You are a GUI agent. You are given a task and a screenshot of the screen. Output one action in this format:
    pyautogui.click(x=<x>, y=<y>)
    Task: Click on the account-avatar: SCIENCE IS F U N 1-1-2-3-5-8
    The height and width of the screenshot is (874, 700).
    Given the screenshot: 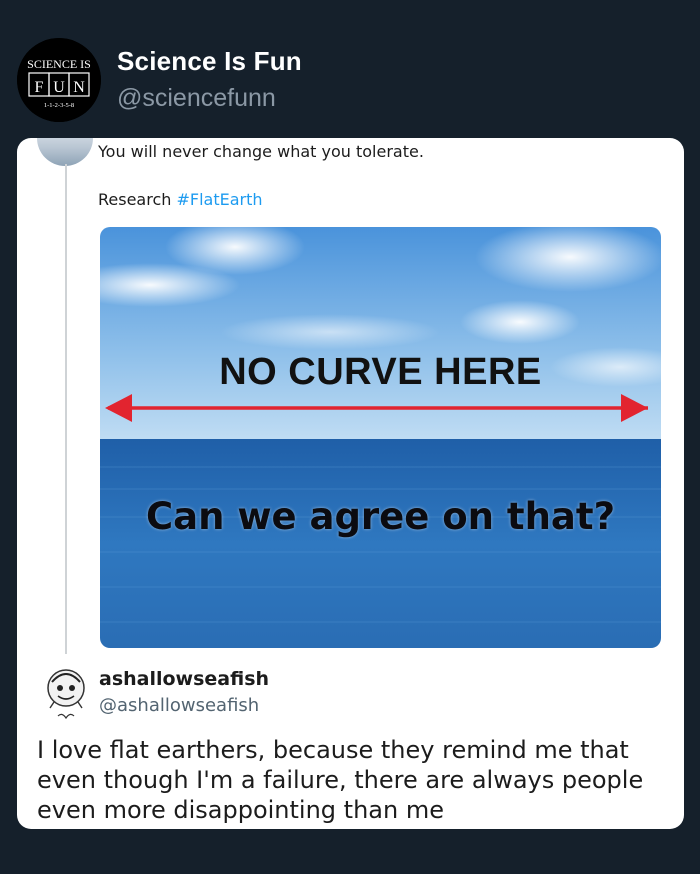 What is the action you would take?
    pyautogui.click(x=59, y=80)
    